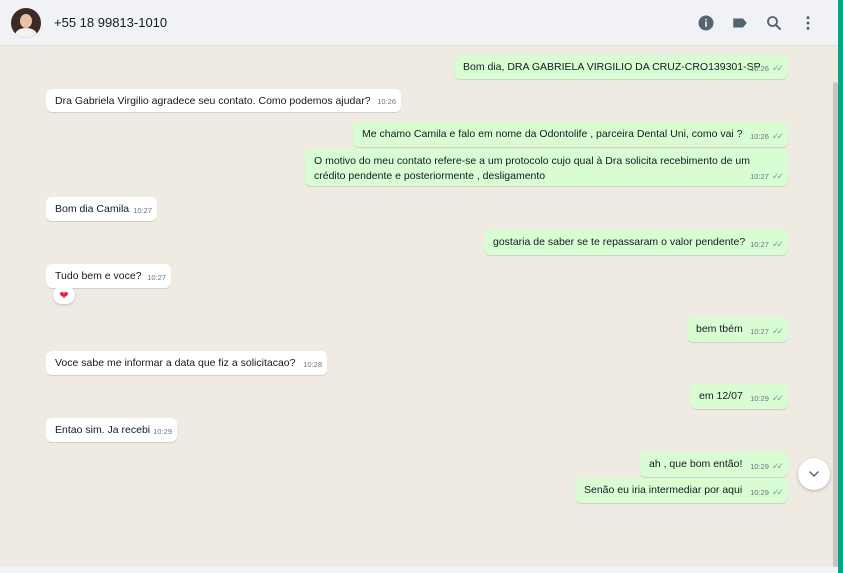 This screenshot has width=843, height=573. I want to click on message-time: 10:28, so click(312, 364).